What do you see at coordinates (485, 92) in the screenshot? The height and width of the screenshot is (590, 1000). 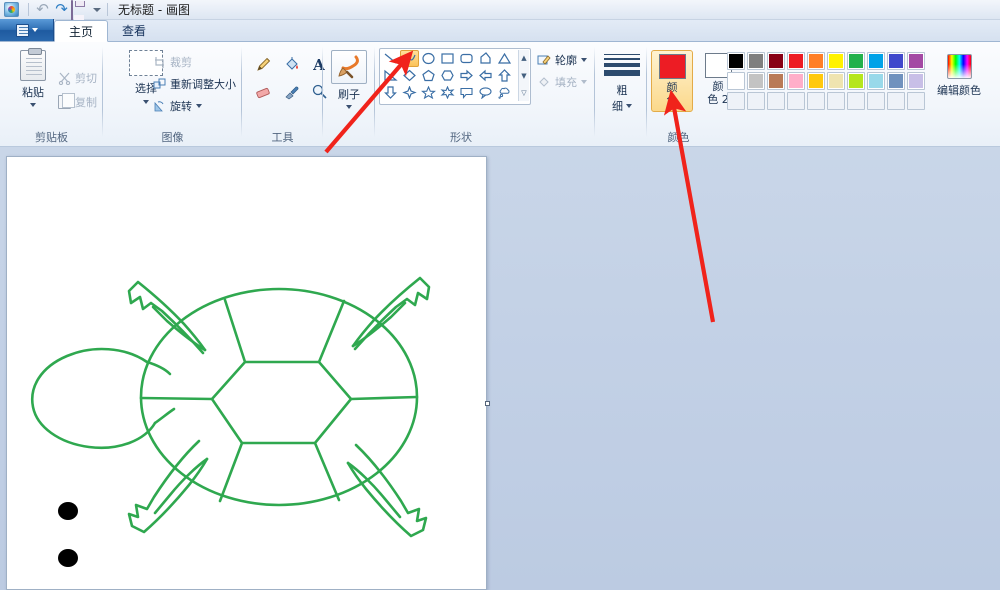 I see `shape-oval-callout` at bounding box center [485, 92].